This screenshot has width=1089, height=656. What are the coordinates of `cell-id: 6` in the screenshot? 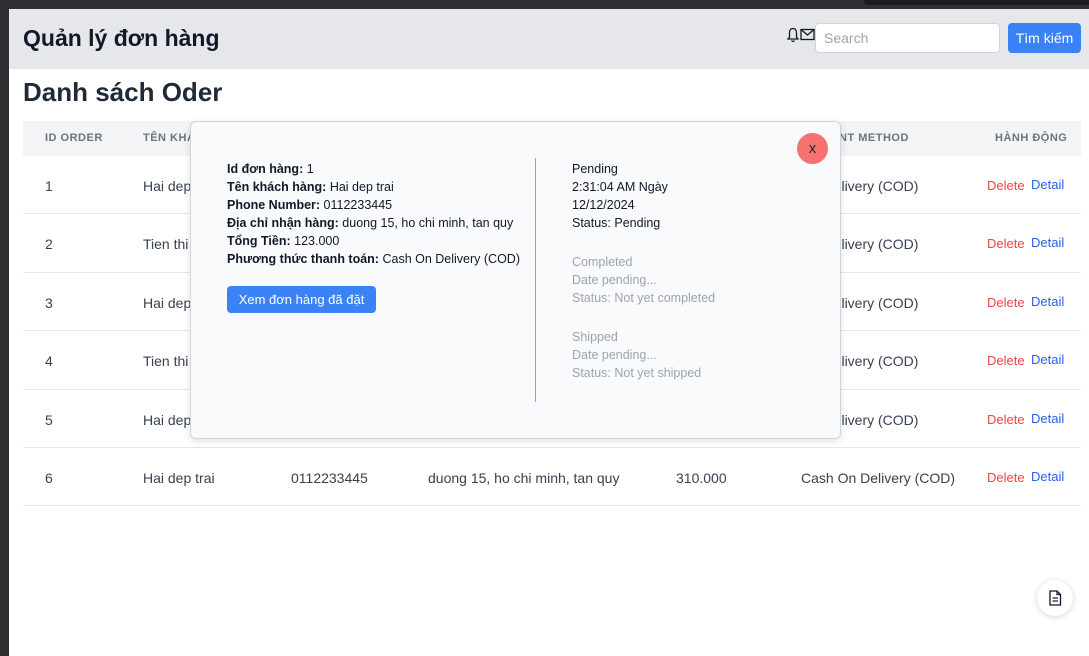 It's located at (49, 477).